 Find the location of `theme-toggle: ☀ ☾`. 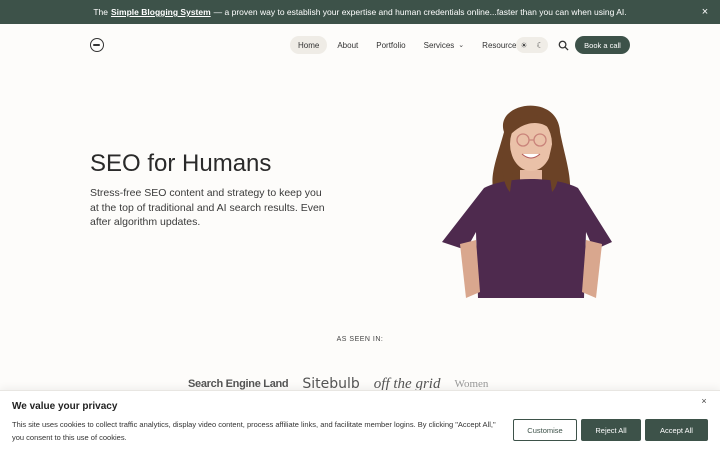

theme-toggle: ☀ ☾ is located at coordinates (532, 45).